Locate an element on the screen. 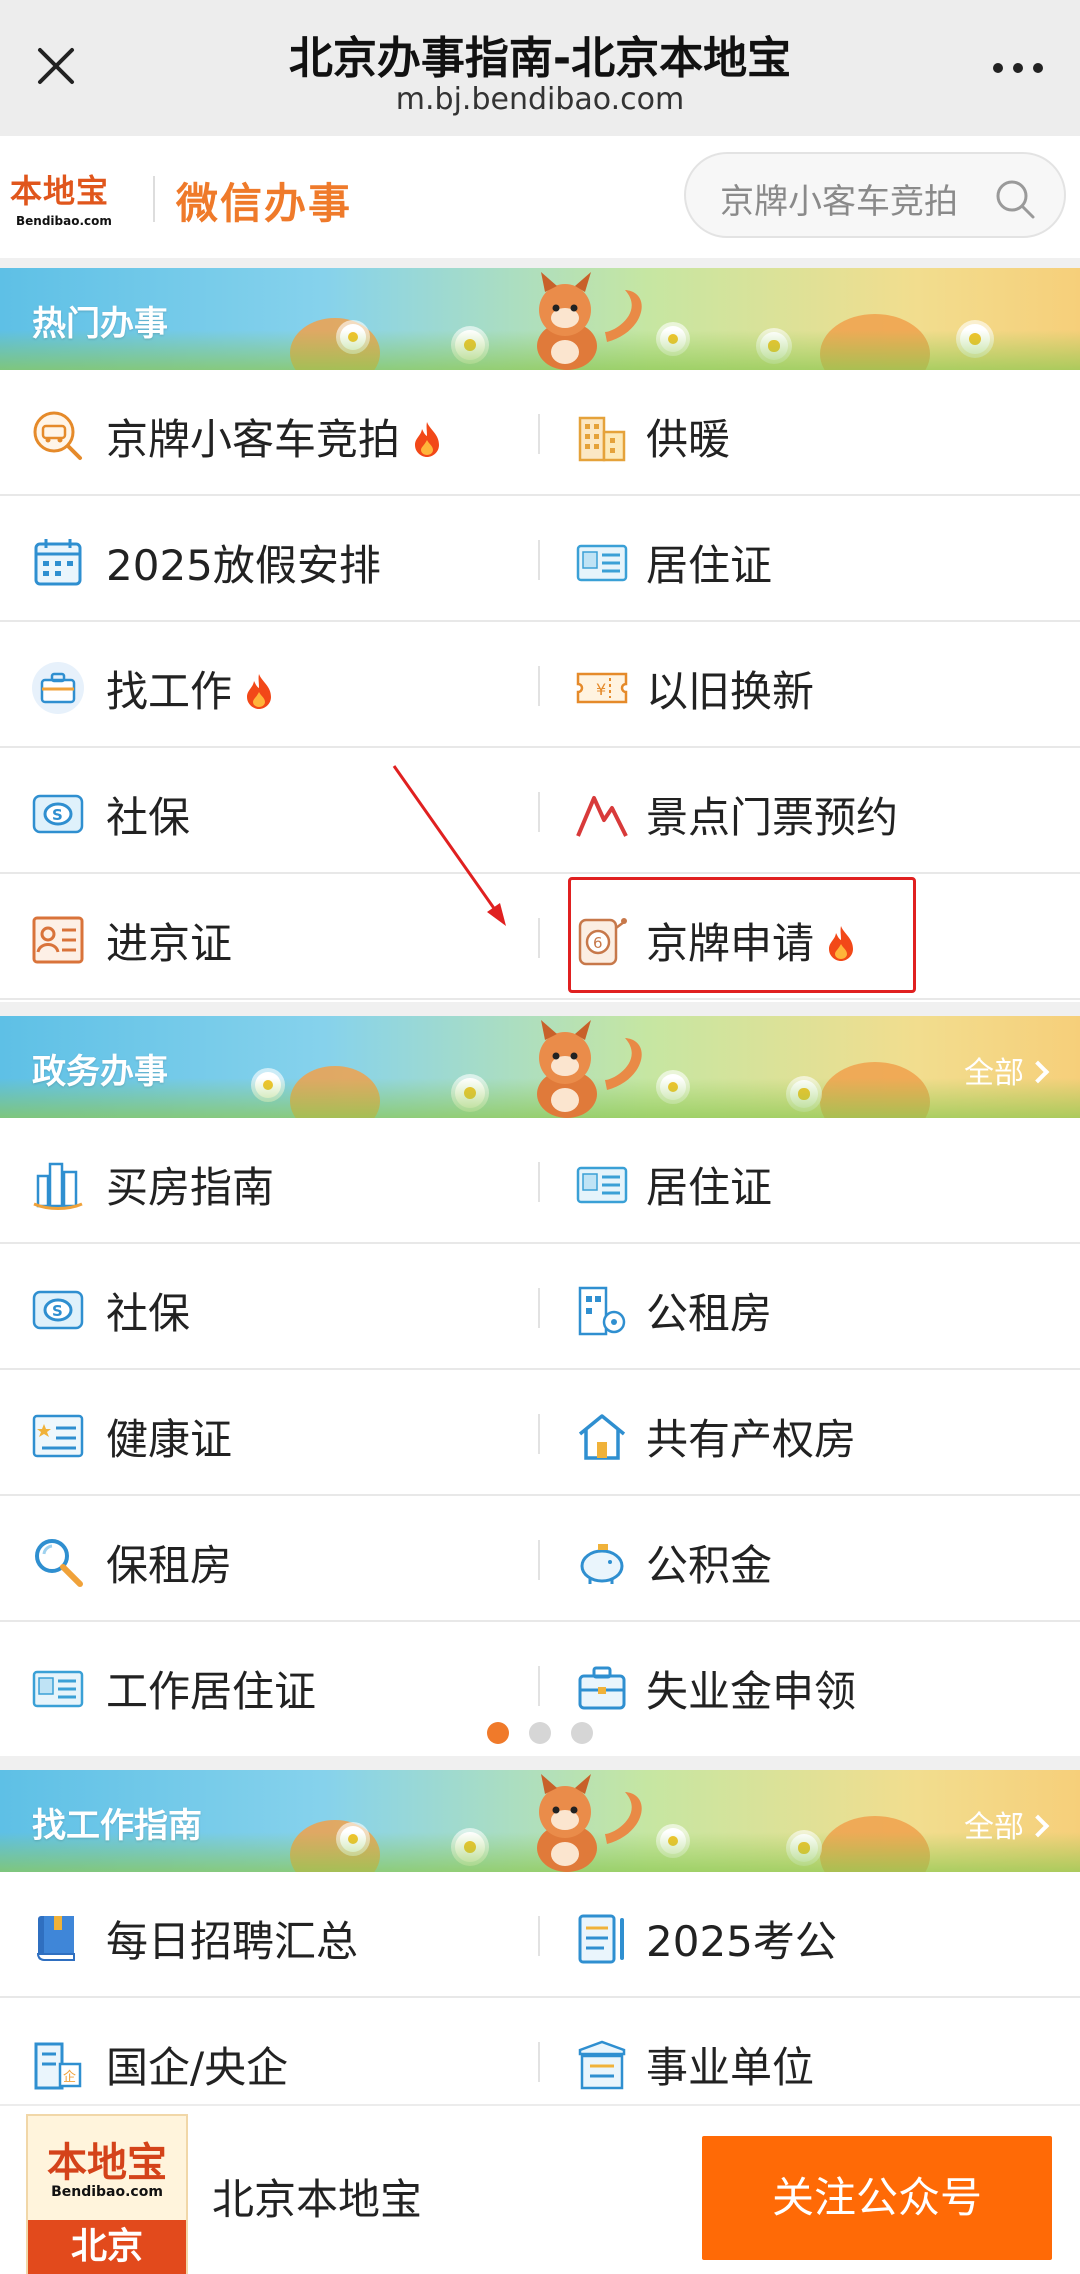  item-label: 供暖 is located at coordinates (688, 439).